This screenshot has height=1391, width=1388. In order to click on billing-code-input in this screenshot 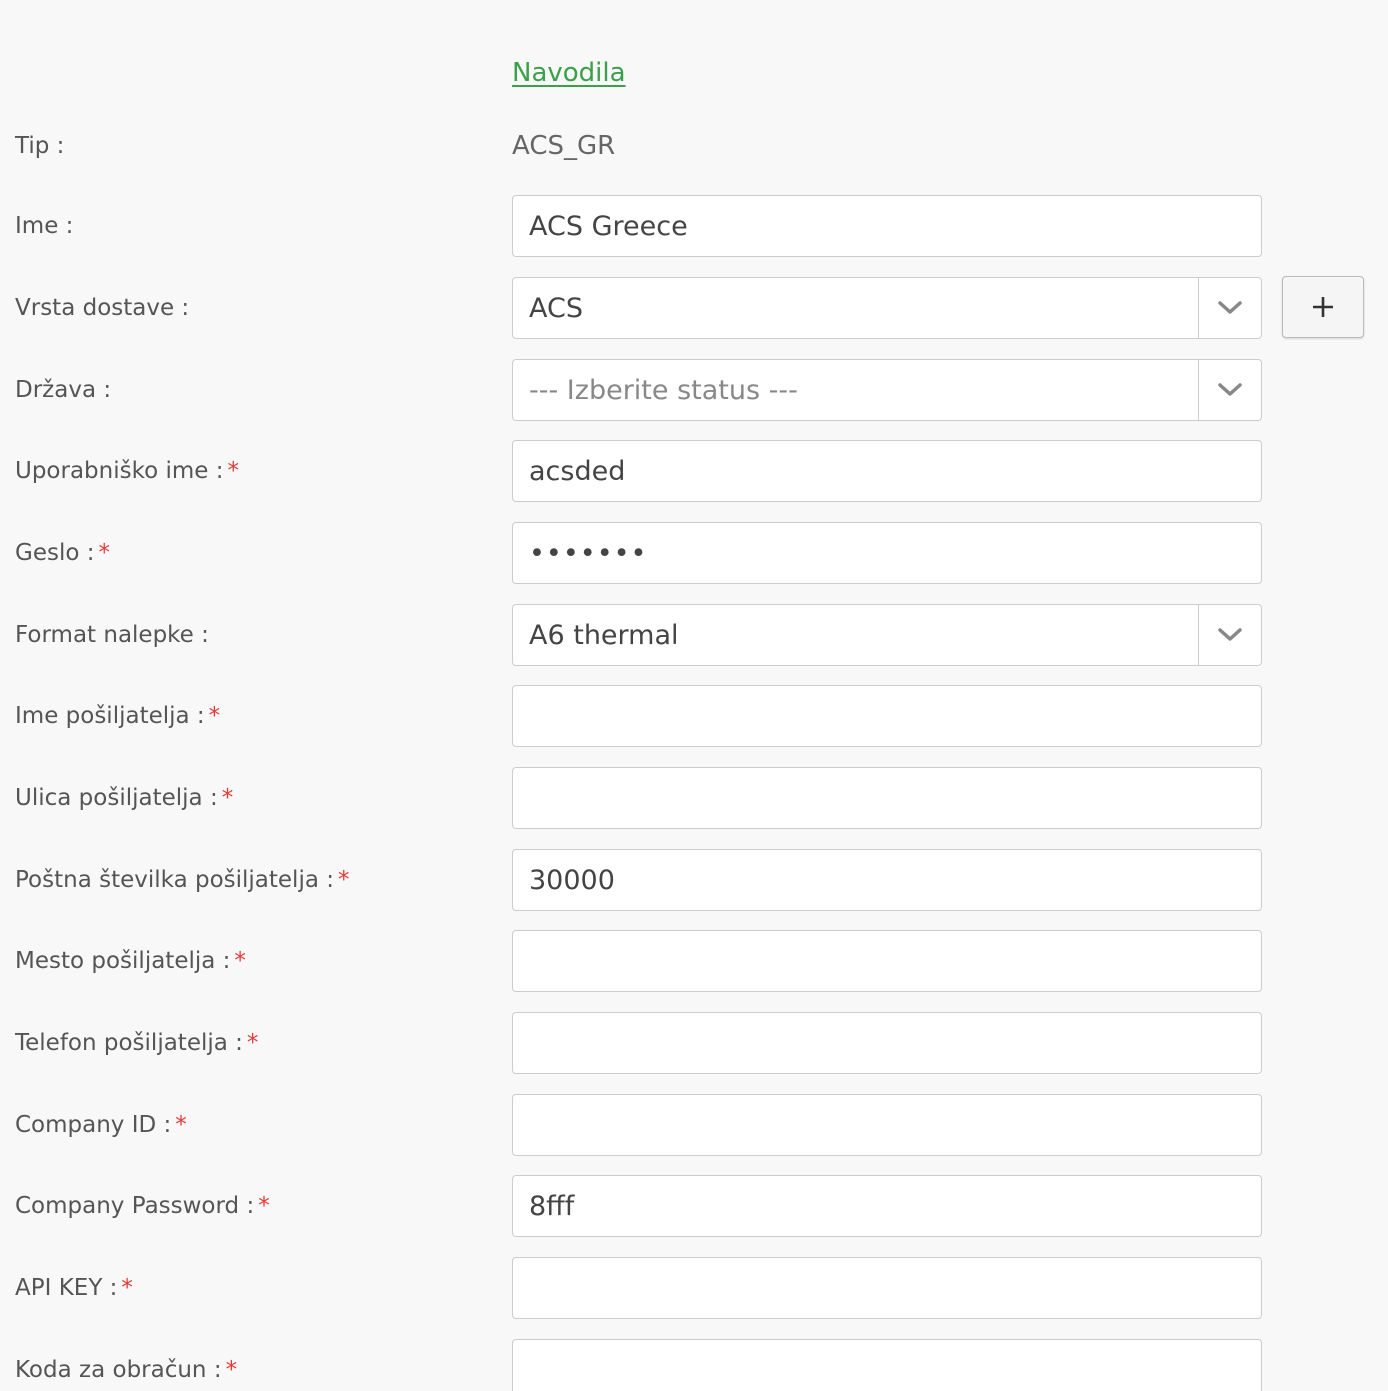, I will do `click(887, 1365)`.